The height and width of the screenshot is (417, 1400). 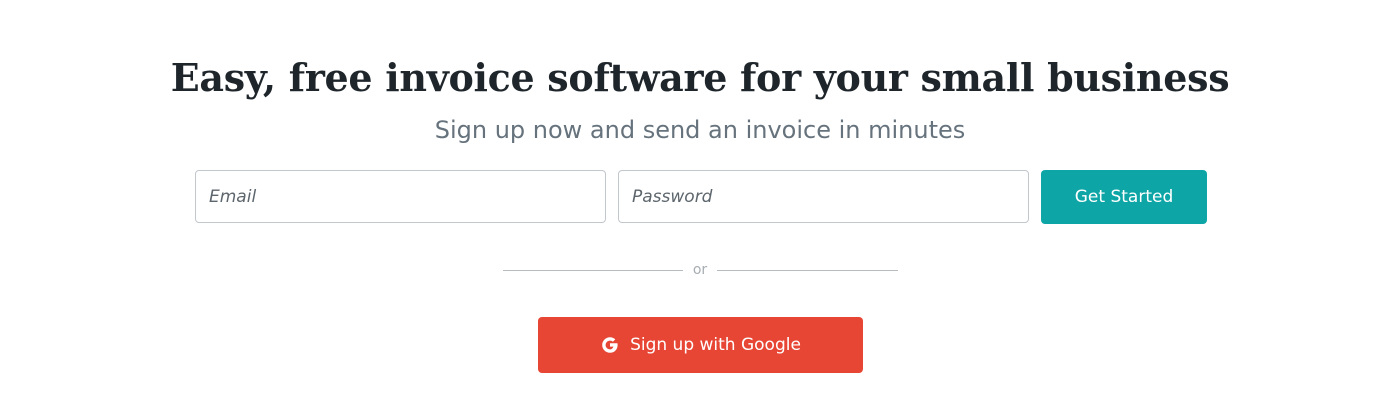 What do you see at coordinates (610, 345) in the screenshot?
I see `google-g-icon` at bounding box center [610, 345].